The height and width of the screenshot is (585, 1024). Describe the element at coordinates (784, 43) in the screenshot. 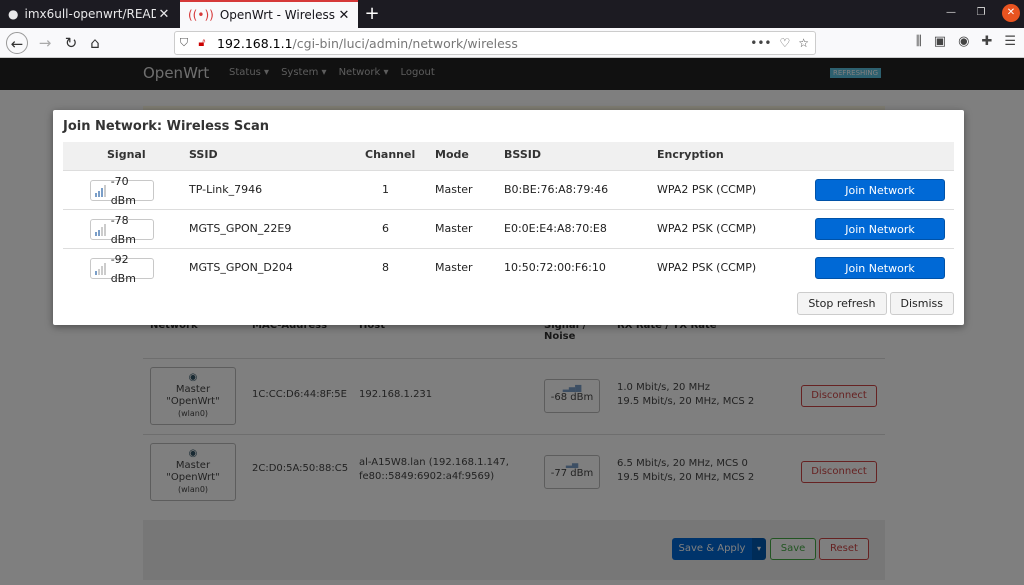

I see `pocket-icon: ♡` at that location.